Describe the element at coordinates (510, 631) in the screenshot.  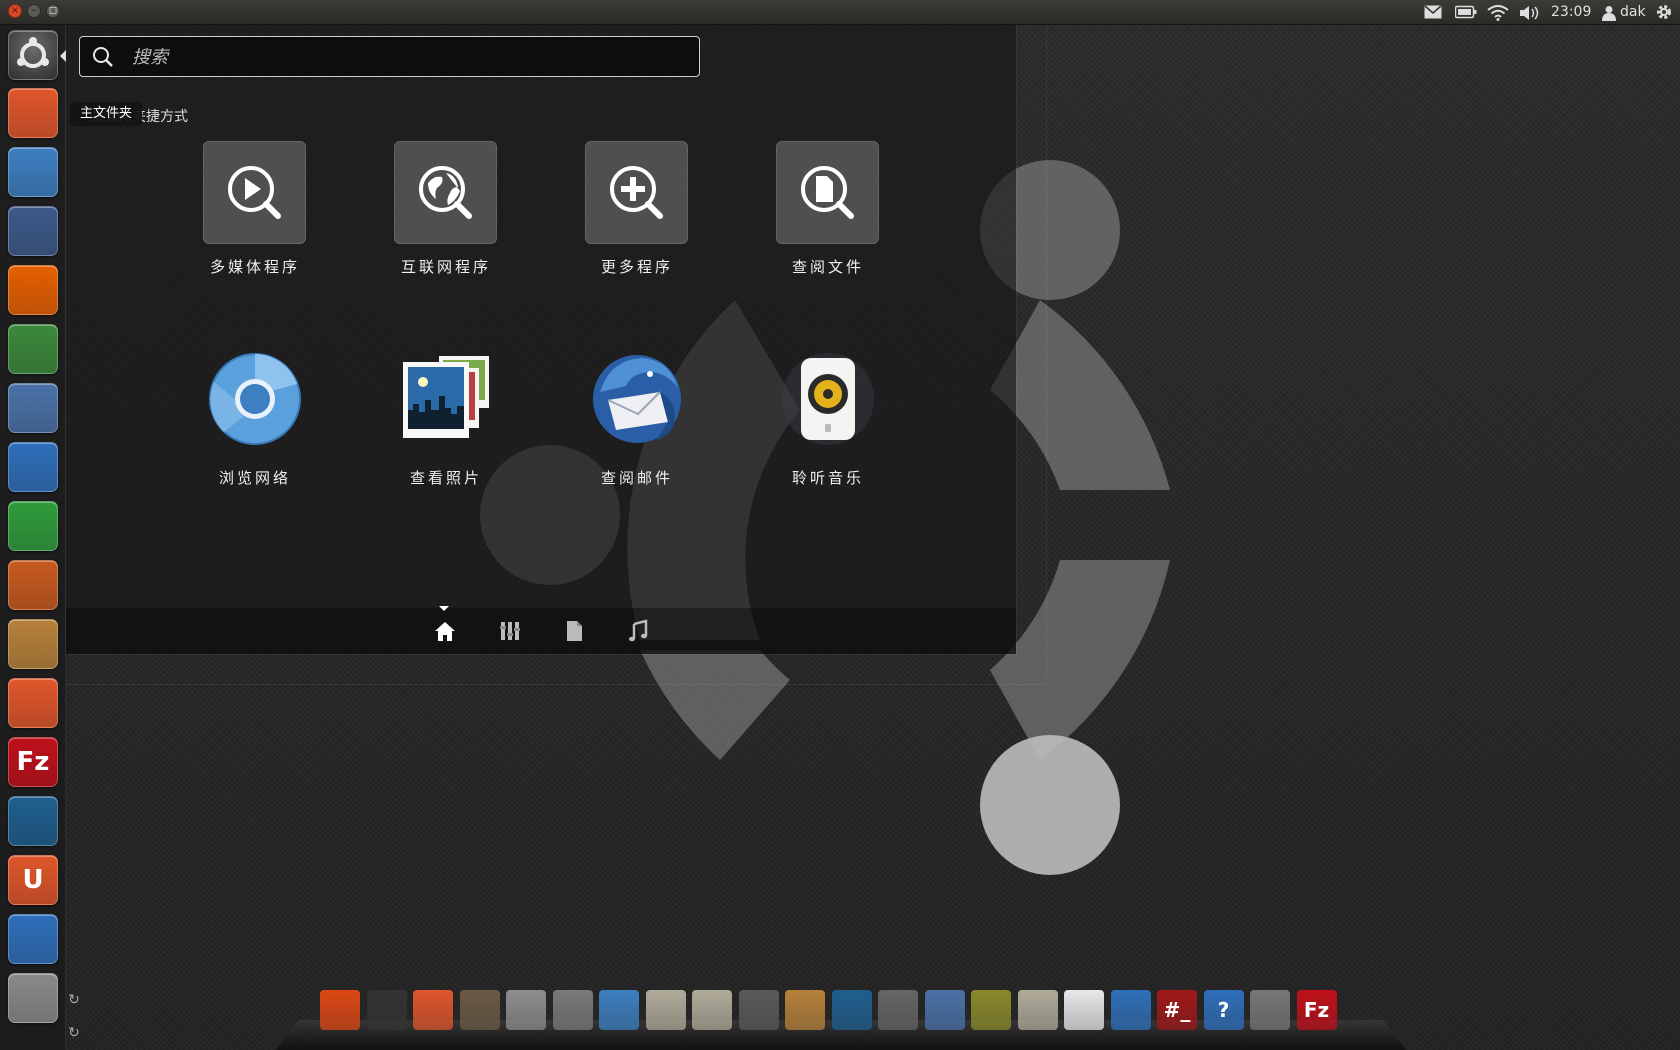
I see `applications-icon` at that location.